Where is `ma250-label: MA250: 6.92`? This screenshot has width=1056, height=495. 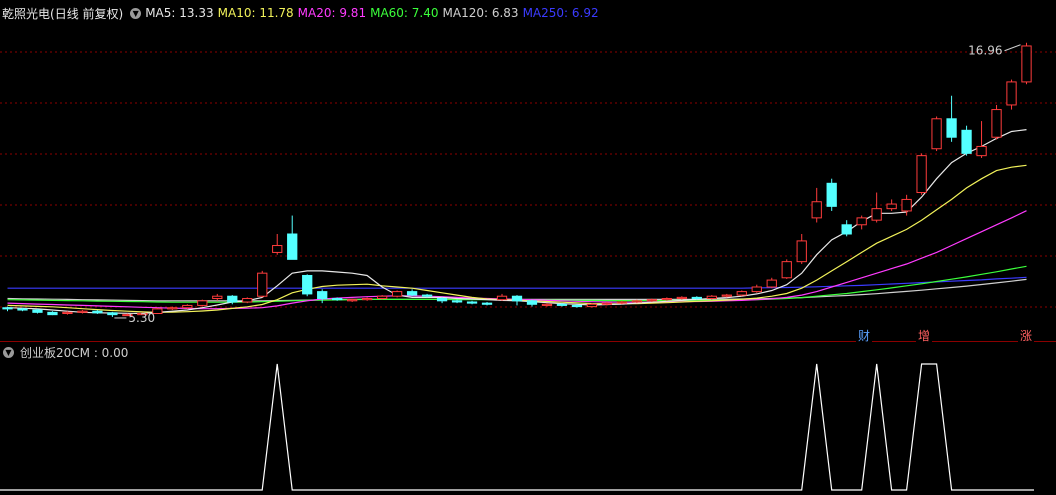
ma250-label: MA250: 6.92 is located at coordinates (560, 13).